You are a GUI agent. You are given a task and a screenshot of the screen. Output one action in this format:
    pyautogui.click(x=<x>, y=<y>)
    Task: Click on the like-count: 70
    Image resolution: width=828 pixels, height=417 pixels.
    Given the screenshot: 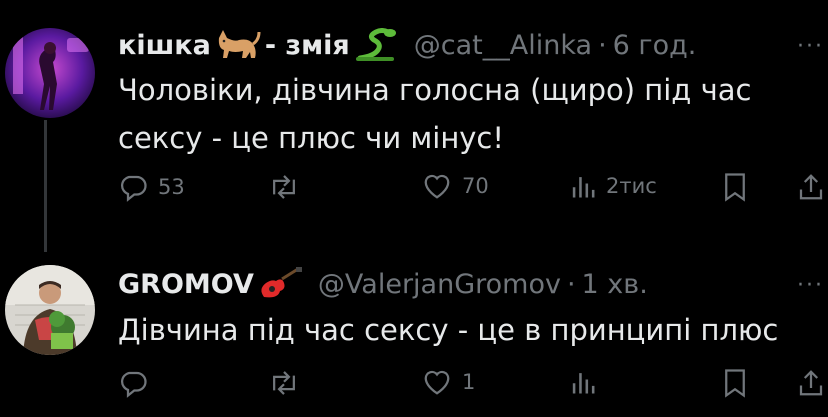 What is the action you would take?
    pyautogui.click(x=475, y=186)
    